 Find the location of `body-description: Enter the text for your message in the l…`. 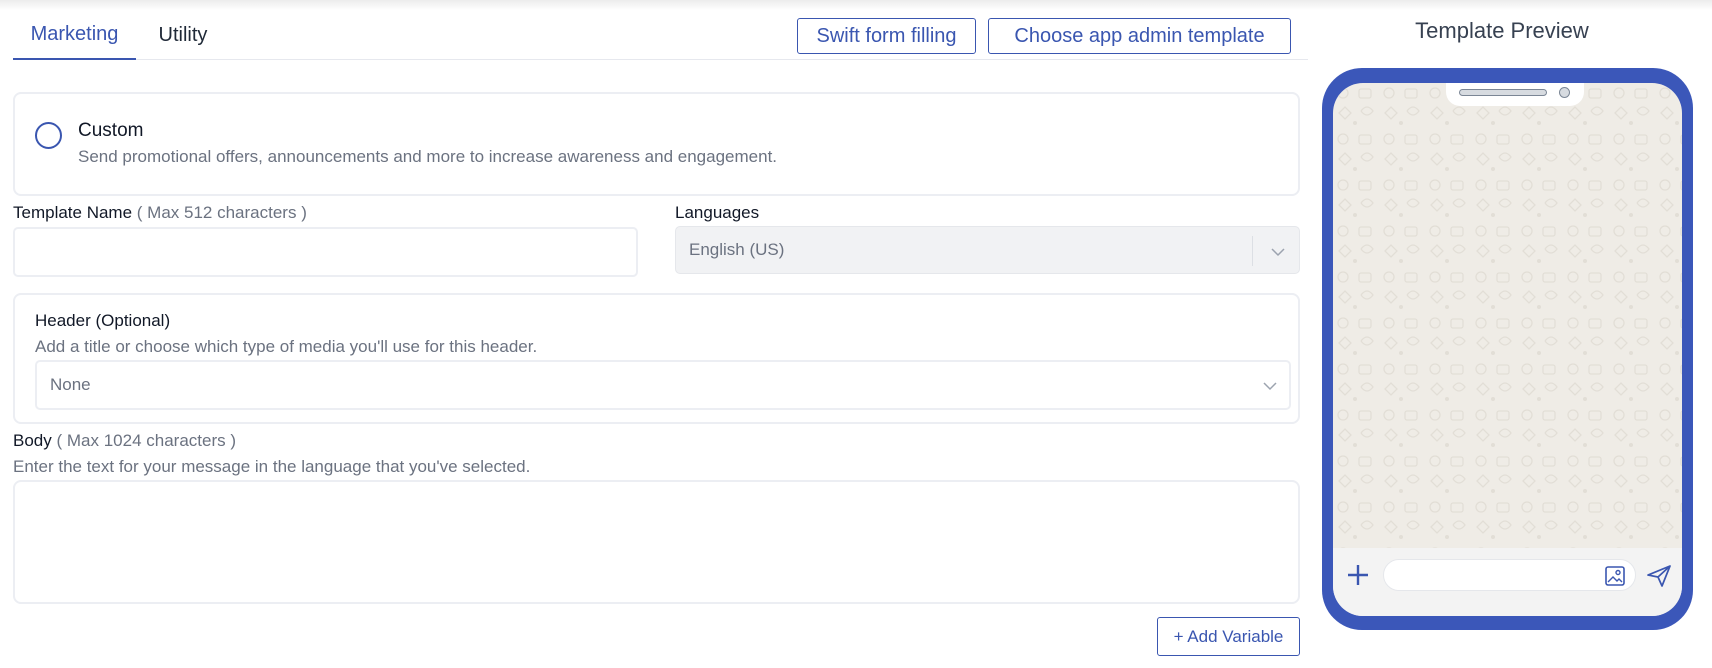

body-description: Enter the text for your message in the l… is located at coordinates (272, 466).